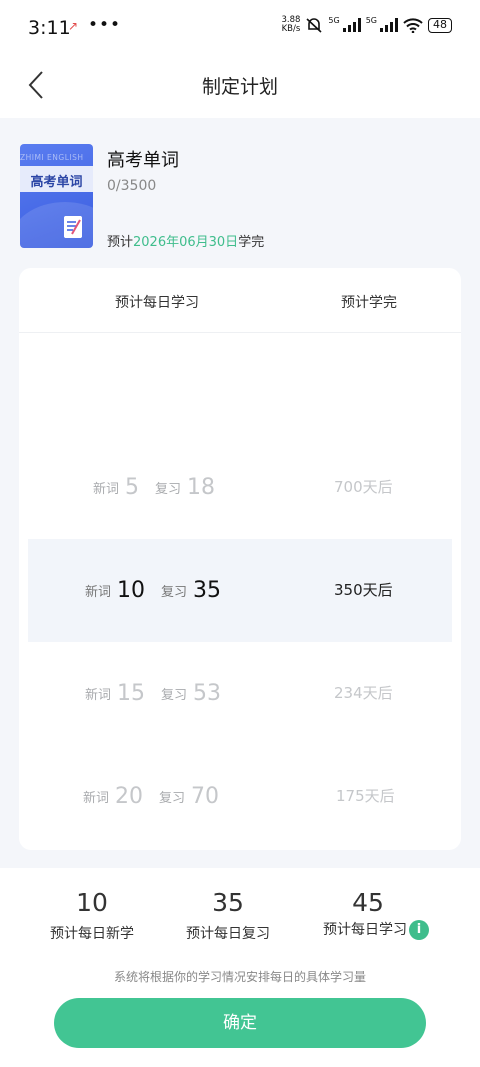 The width and height of the screenshot is (480, 1067). I want to click on stat-total-value: 45, so click(368, 902).